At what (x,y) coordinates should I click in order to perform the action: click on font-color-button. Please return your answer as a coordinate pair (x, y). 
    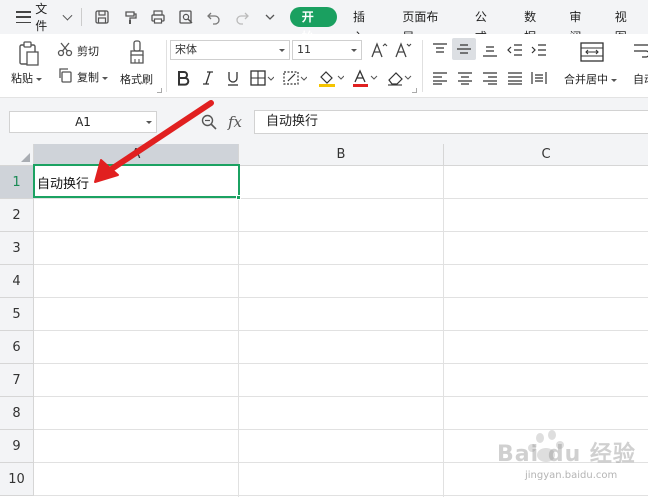
    Looking at the image, I should click on (365, 78).